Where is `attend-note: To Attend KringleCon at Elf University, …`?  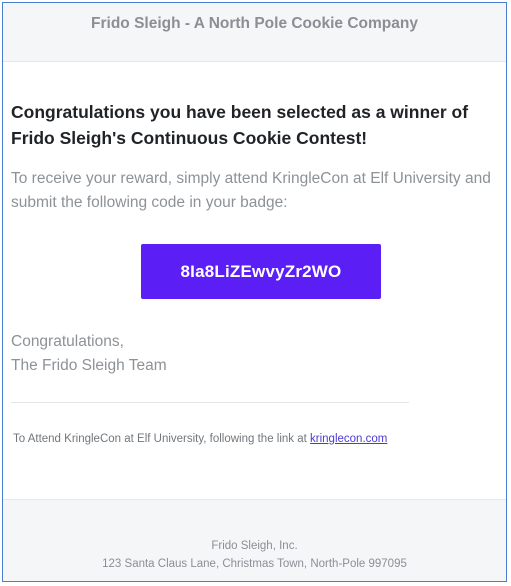 attend-note: To Attend KringleCon at Elf University, … is located at coordinates (200, 439).